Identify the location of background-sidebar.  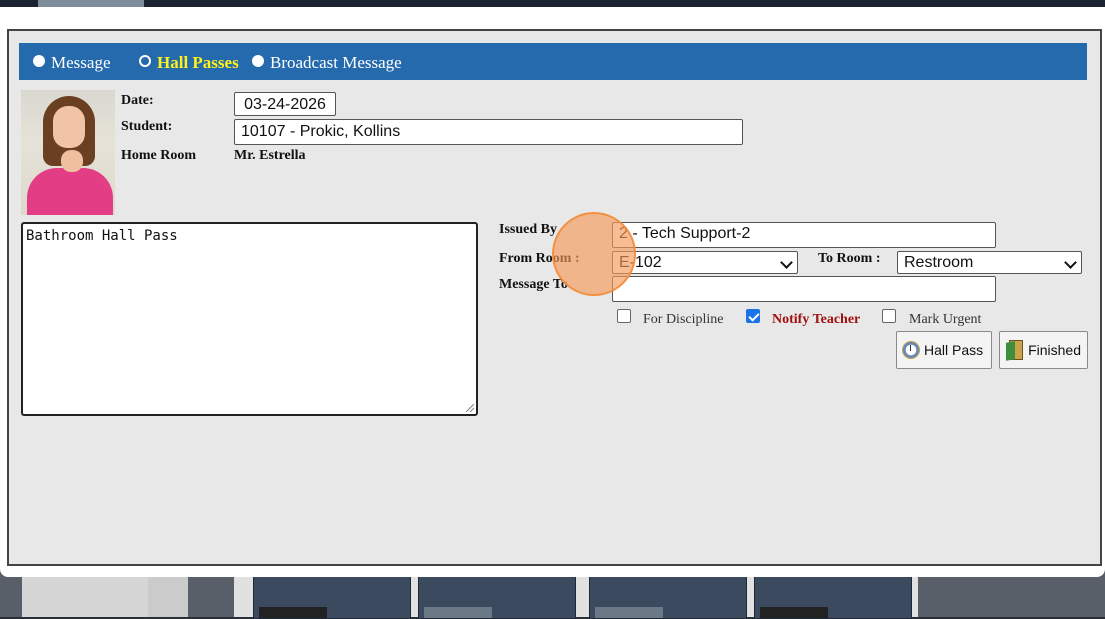
(85, 593).